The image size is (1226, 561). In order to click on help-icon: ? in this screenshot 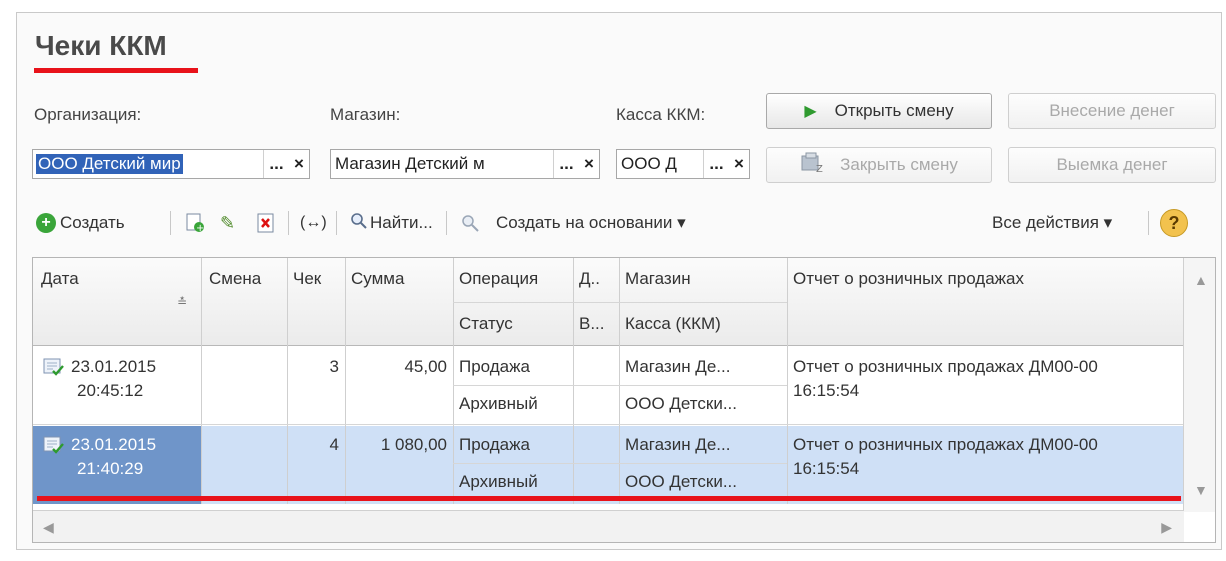, I will do `click(1174, 223)`.